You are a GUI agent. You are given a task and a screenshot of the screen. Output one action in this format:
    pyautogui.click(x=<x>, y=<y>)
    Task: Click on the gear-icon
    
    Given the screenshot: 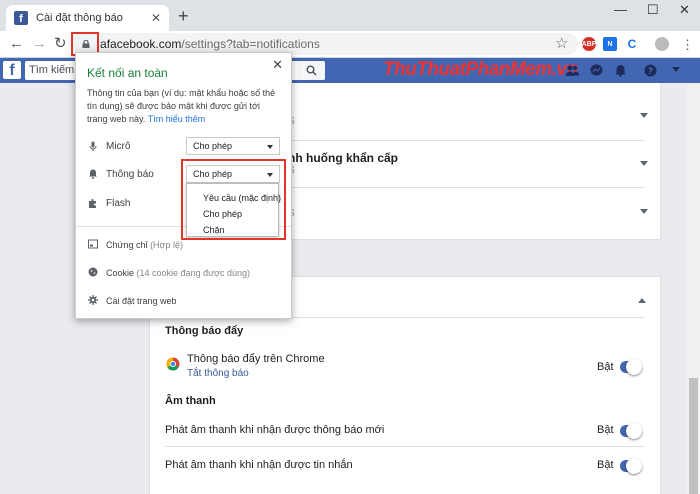 What is the action you would take?
    pyautogui.click(x=93, y=300)
    